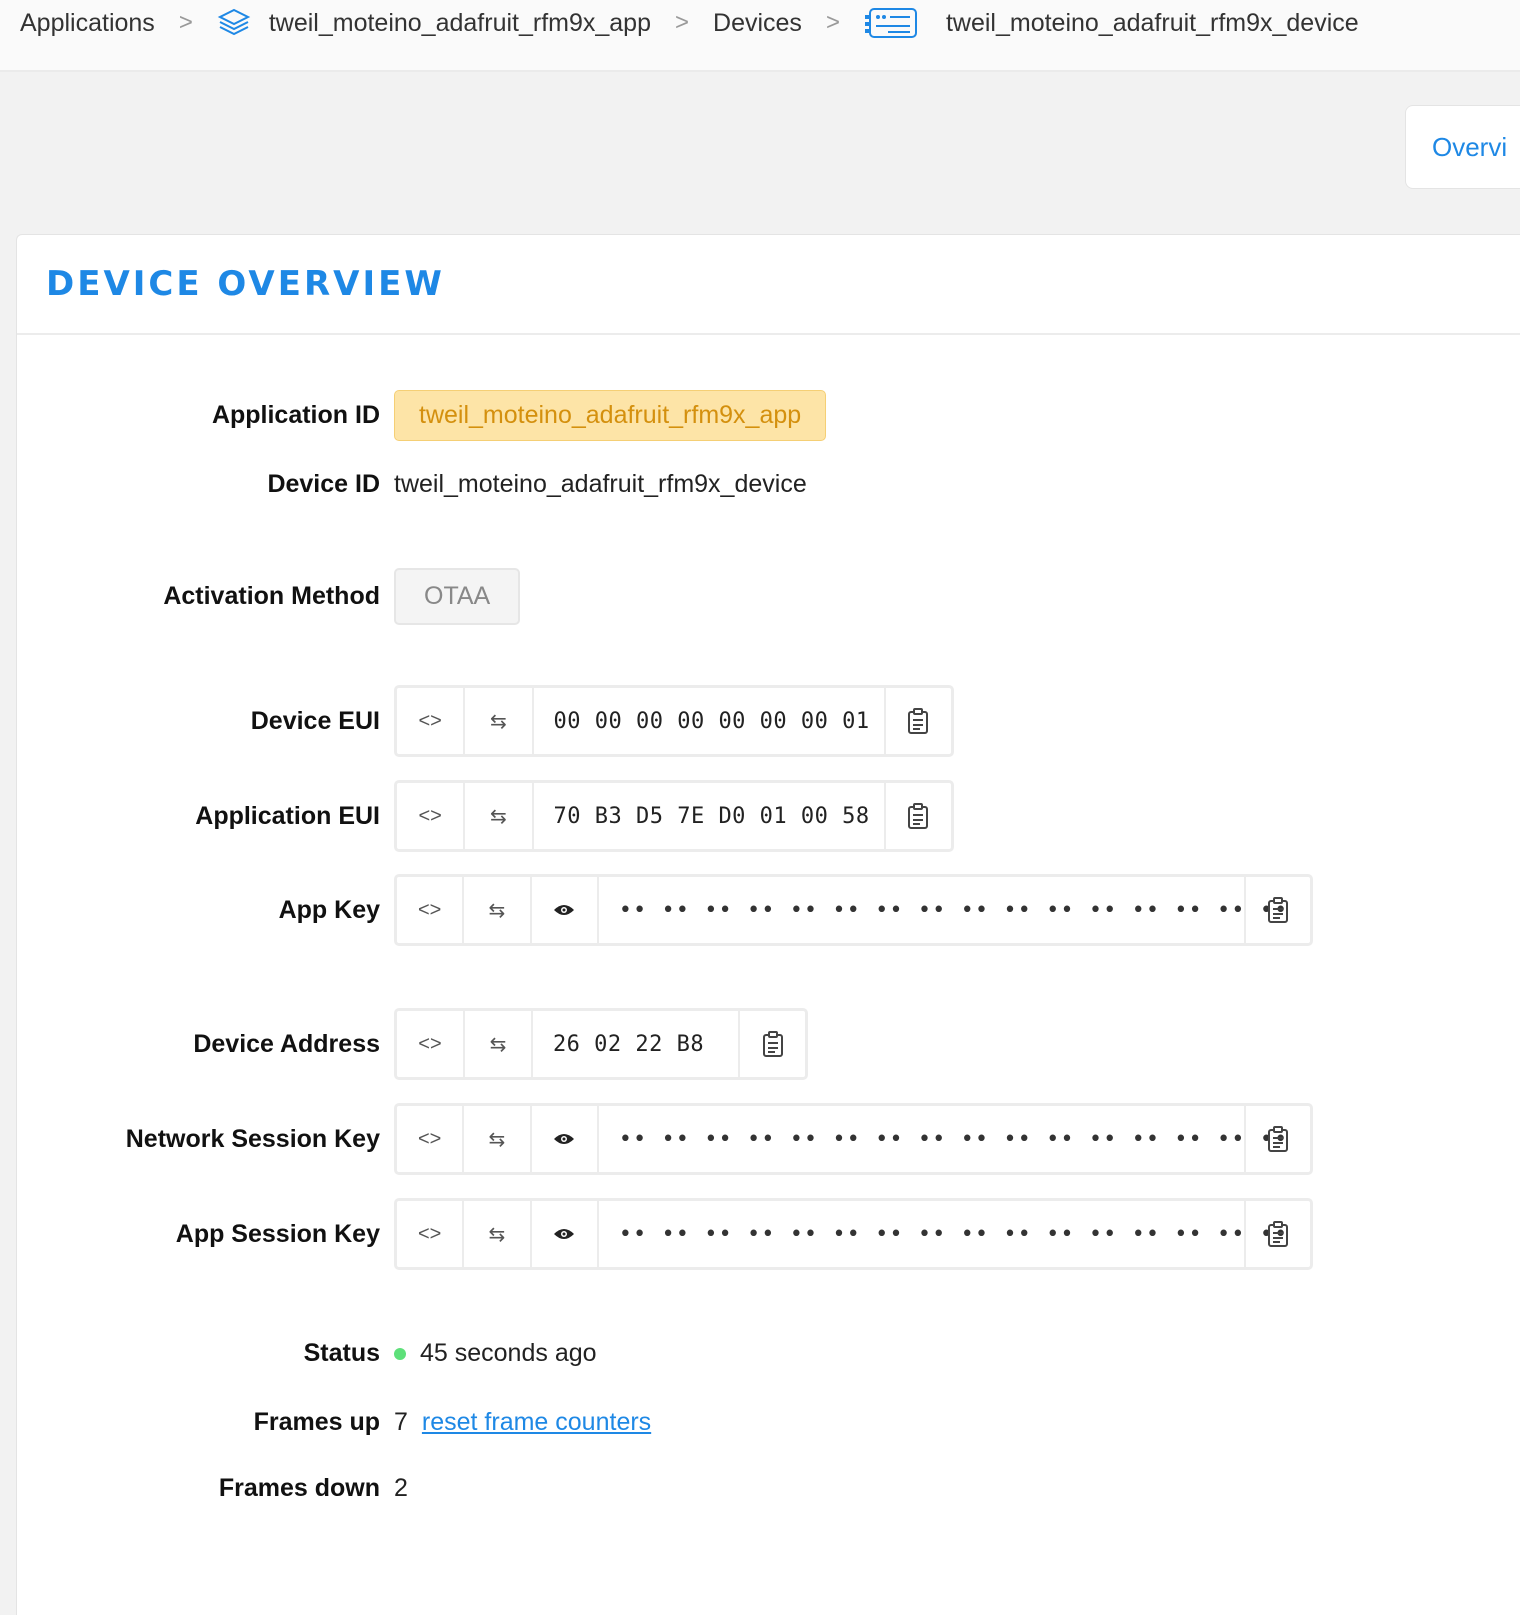  What do you see at coordinates (610, 415) in the screenshot?
I see `application-id-tag: tweil_moteino_adafruit_rfm9x_app` at bounding box center [610, 415].